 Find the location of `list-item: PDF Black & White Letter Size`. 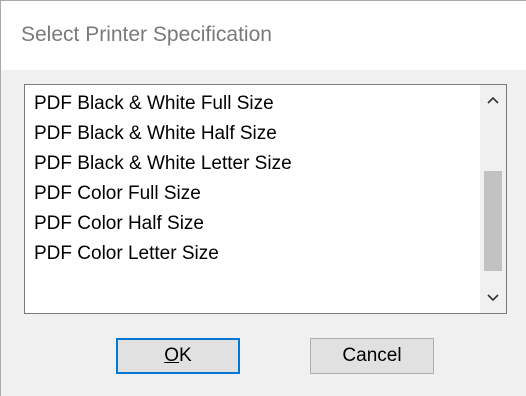

list-item: PDF Black & White Letter Size is located at coordinates (252, 164).